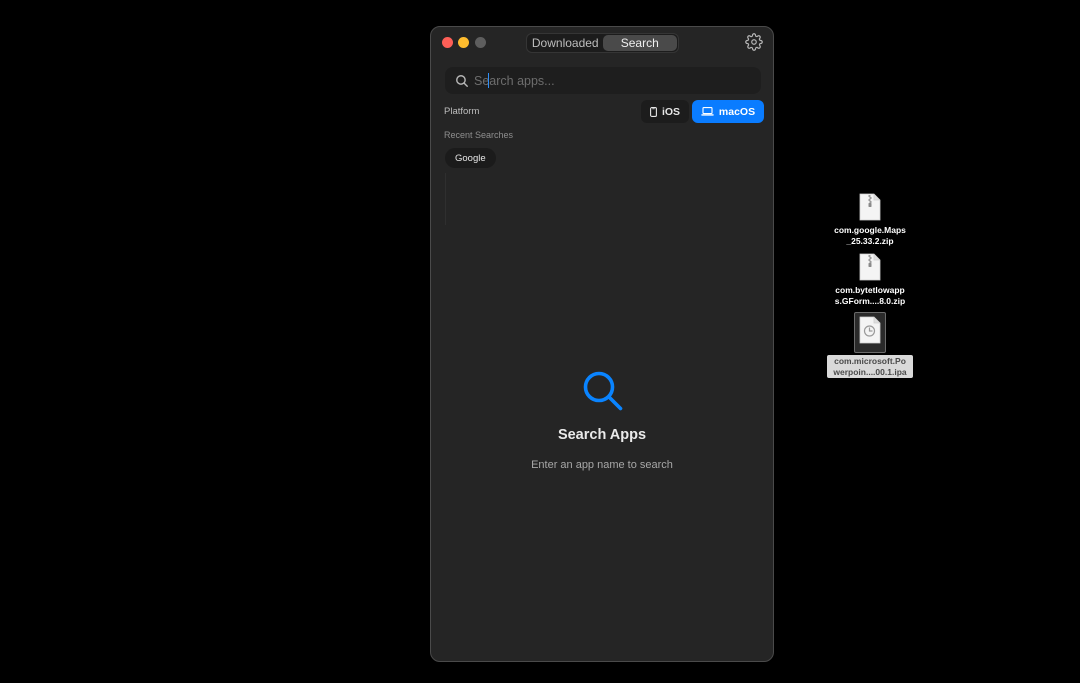 This screenshot has width=1080, height=683. Describe the element at coordinates (565, 43) in the screenshot. I see `tab-downloaded: Downloaded` at that location.